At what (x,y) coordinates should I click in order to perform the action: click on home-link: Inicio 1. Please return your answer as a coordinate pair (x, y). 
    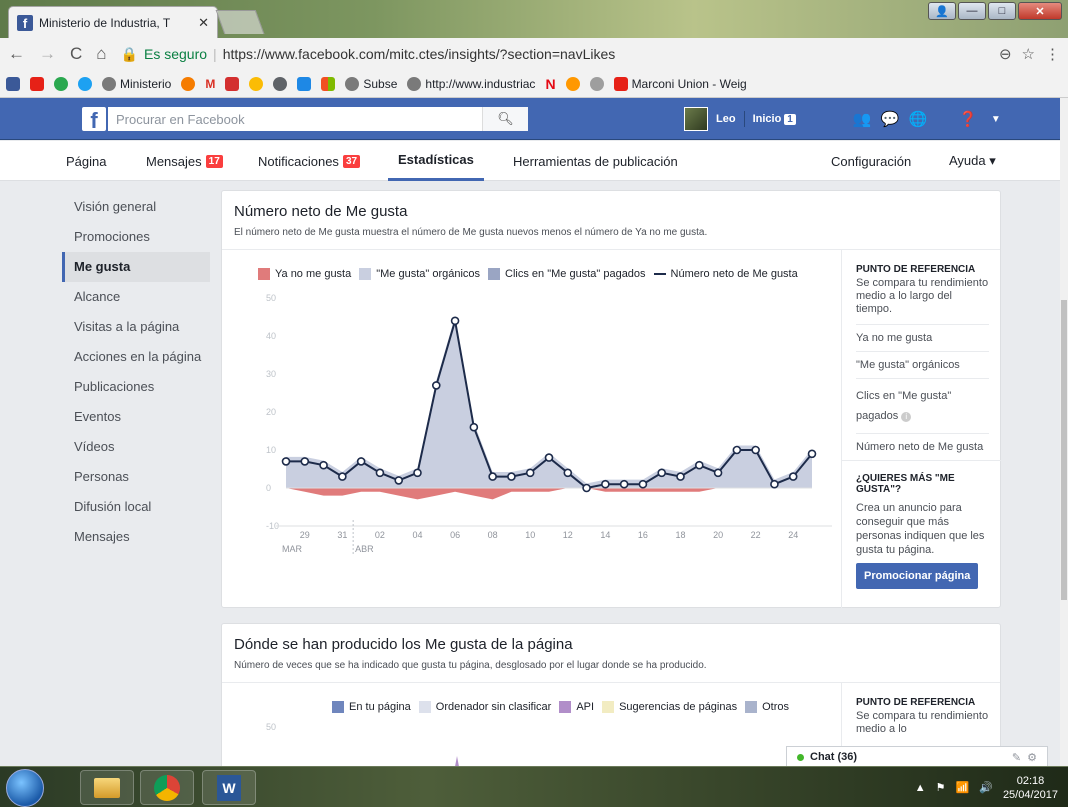
    Looking at the image, I should click on (774, 119).